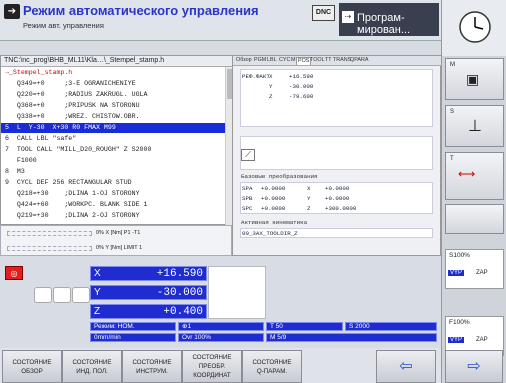  Describe the element at coordinates (271, 76) in the screenshot. I see `pos-x-axis: X` at that location.